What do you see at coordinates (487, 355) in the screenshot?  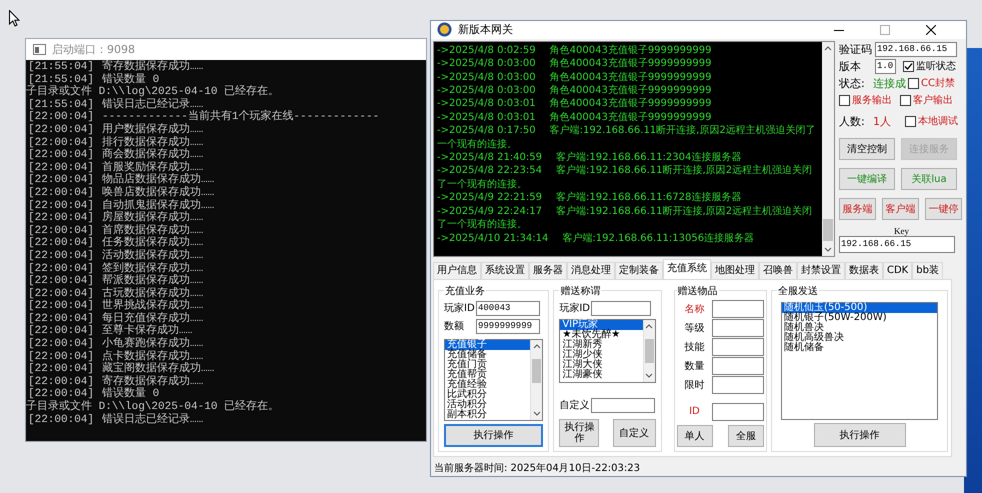 I see `list-item: 充值储备` at bounding box center [487, 355].